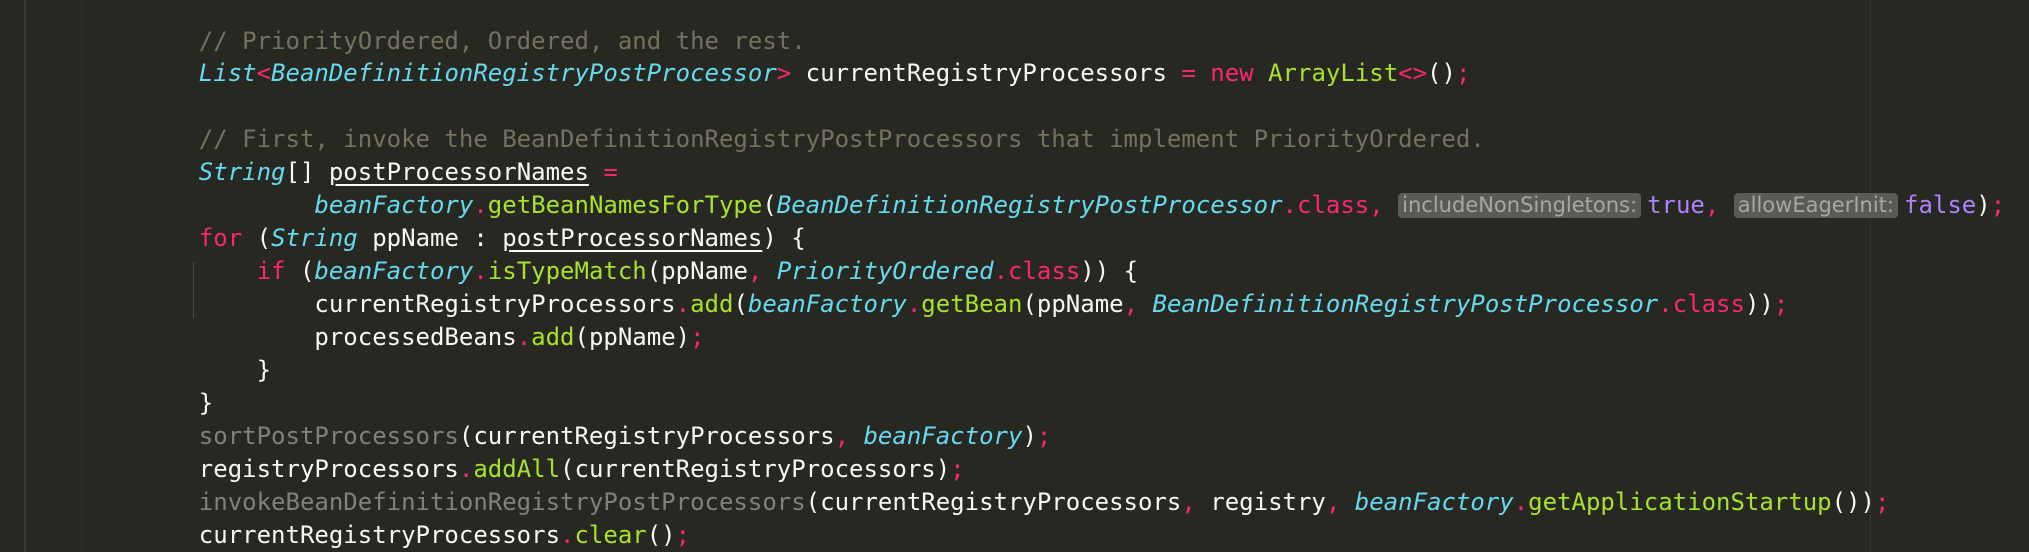  I want to click on code-line-close-if: }, so click(206, 352).